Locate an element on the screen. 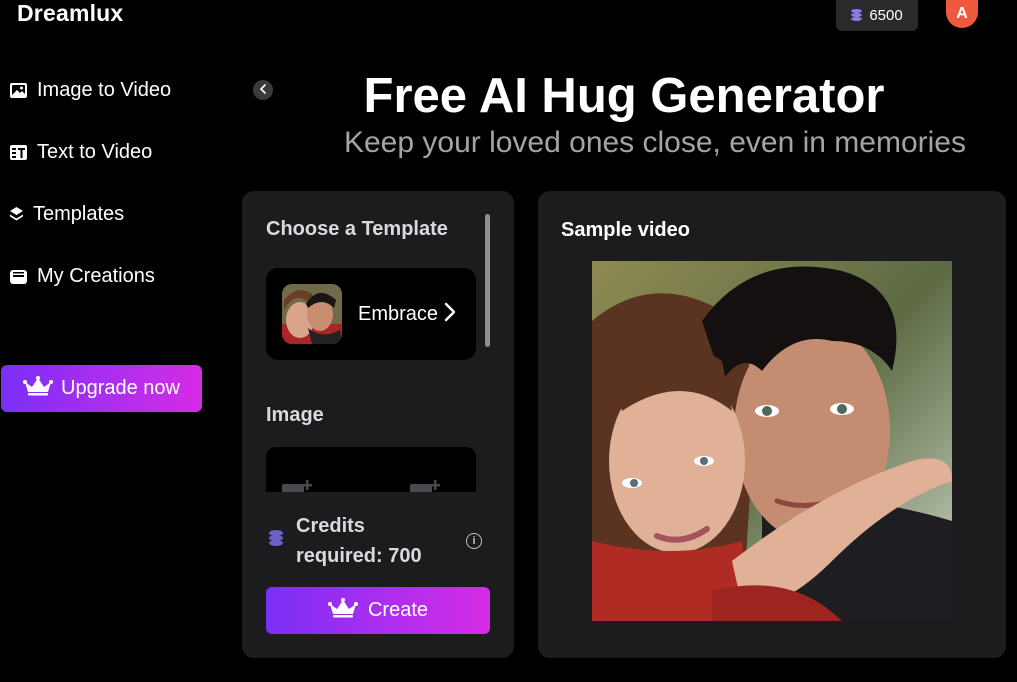 This screenshot has height=682, width=1017. sidebar-item-label: Image to Video is located at coordinates (104, 90).